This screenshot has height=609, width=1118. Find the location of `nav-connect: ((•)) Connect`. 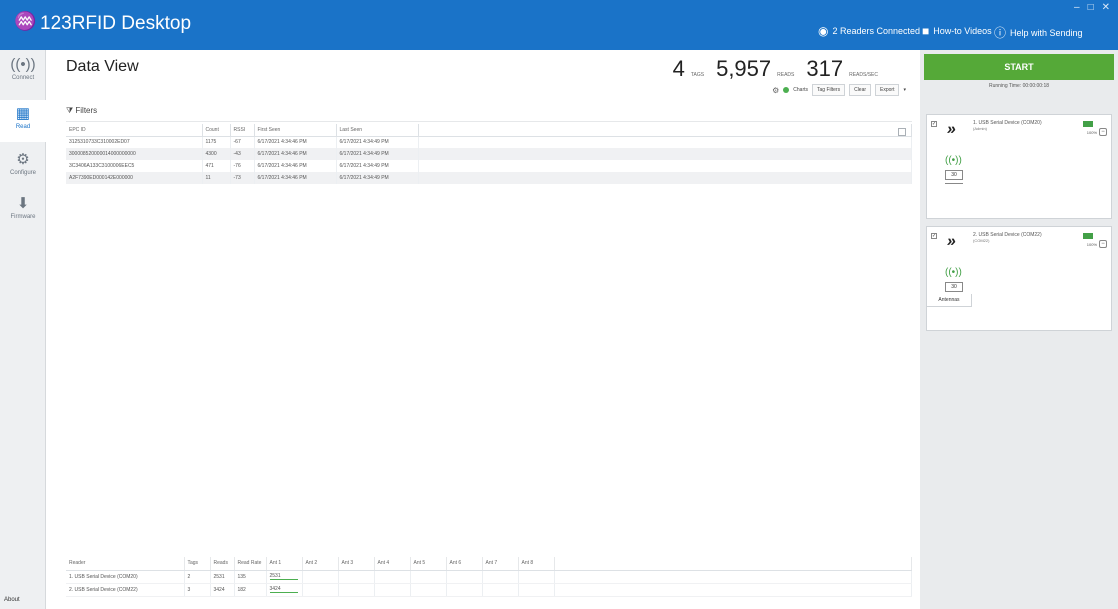

nav-connect: ((•)) Connect is located at coordinates (23, 73).